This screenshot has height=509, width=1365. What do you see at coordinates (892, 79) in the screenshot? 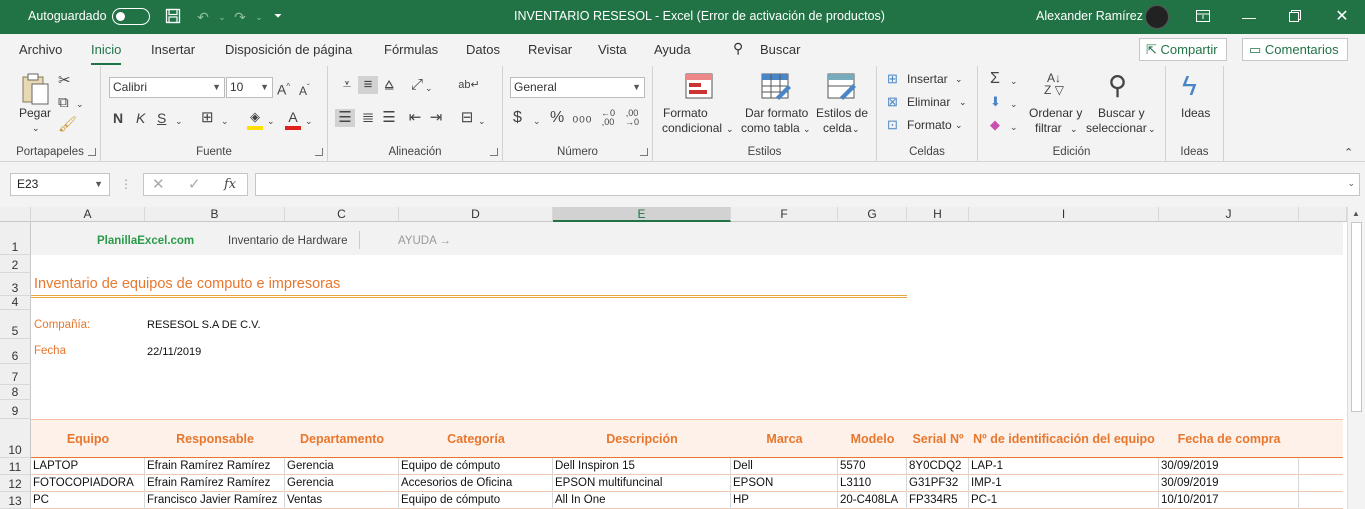
I see `insert-cells-icon: ⊞` at bounding box center [892, 79].